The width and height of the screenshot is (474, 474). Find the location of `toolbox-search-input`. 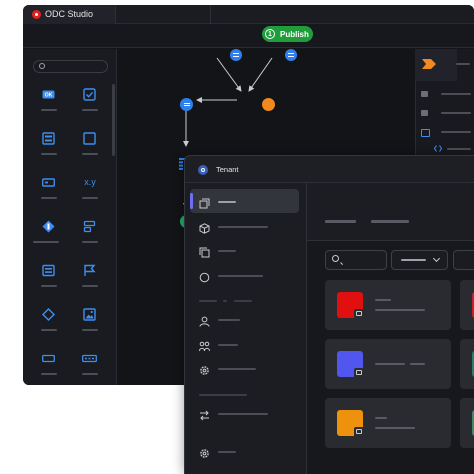

toolbox-search-input is located at coordinates (70, 66).